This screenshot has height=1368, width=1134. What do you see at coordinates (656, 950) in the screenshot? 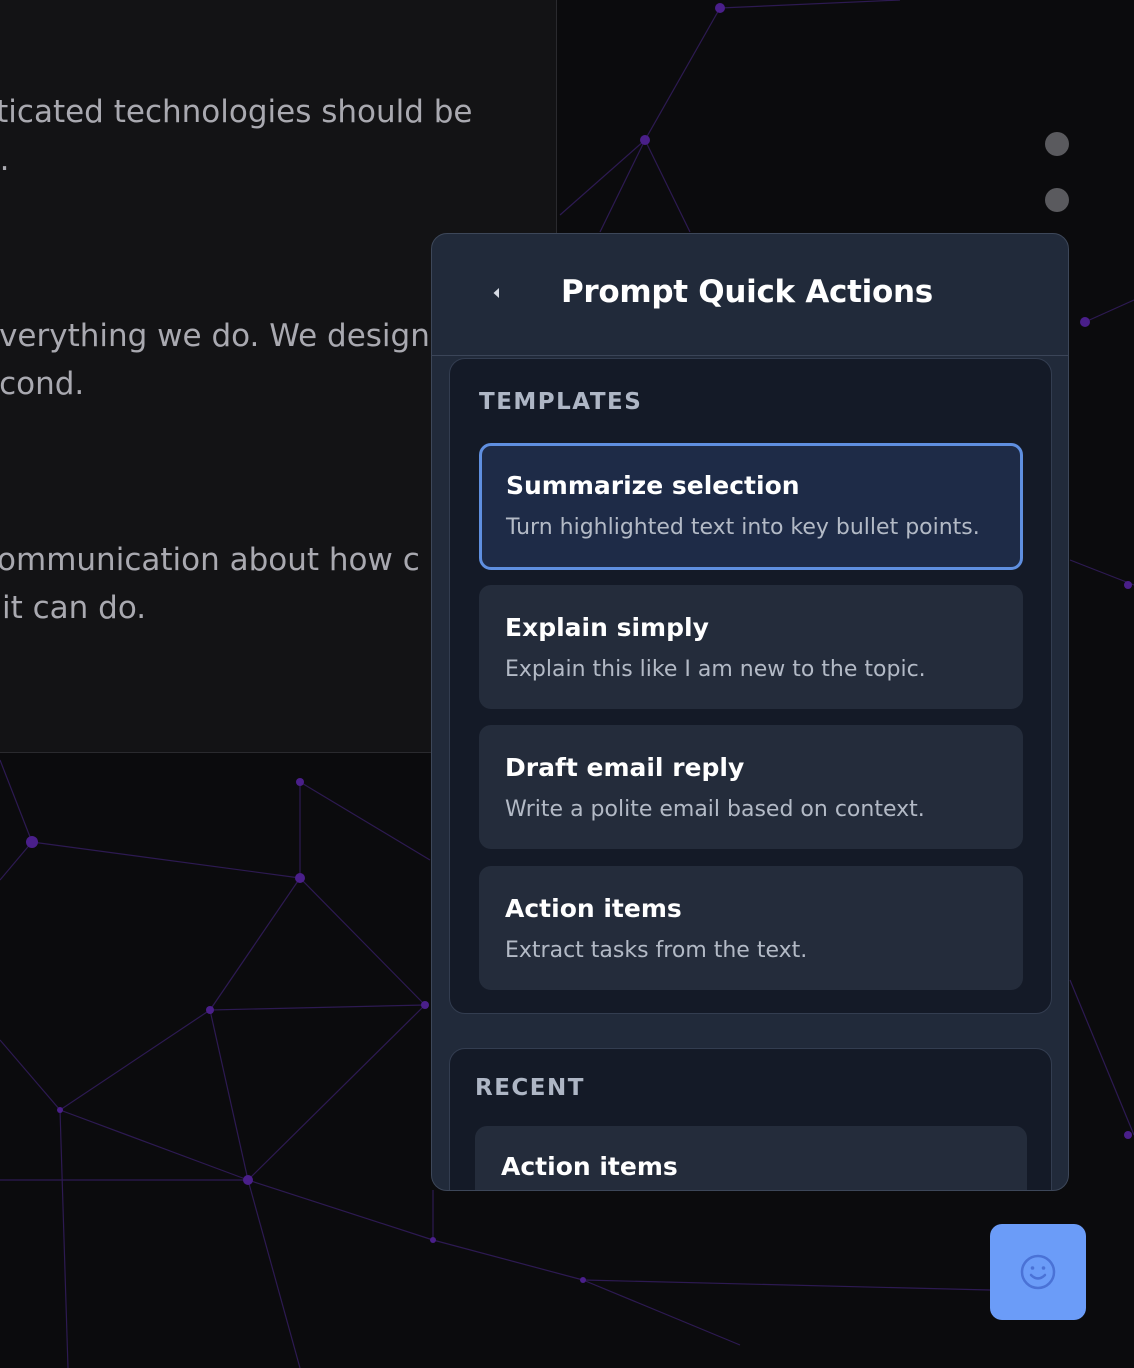
I see `template-description: Extract tasks from the text.` at bounding box center [656, 950].